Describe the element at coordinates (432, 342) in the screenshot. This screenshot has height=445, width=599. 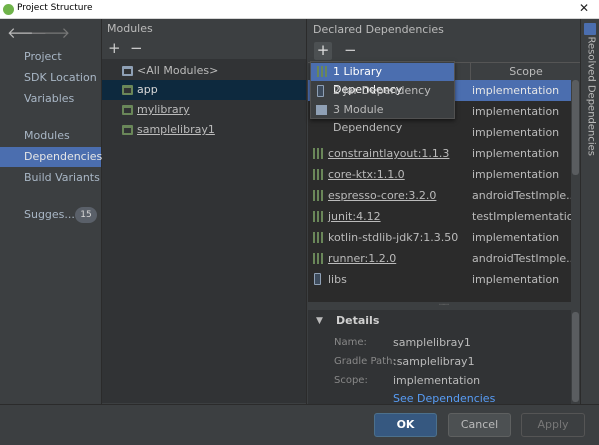
I see `name-value: samplelibray1` at that location.